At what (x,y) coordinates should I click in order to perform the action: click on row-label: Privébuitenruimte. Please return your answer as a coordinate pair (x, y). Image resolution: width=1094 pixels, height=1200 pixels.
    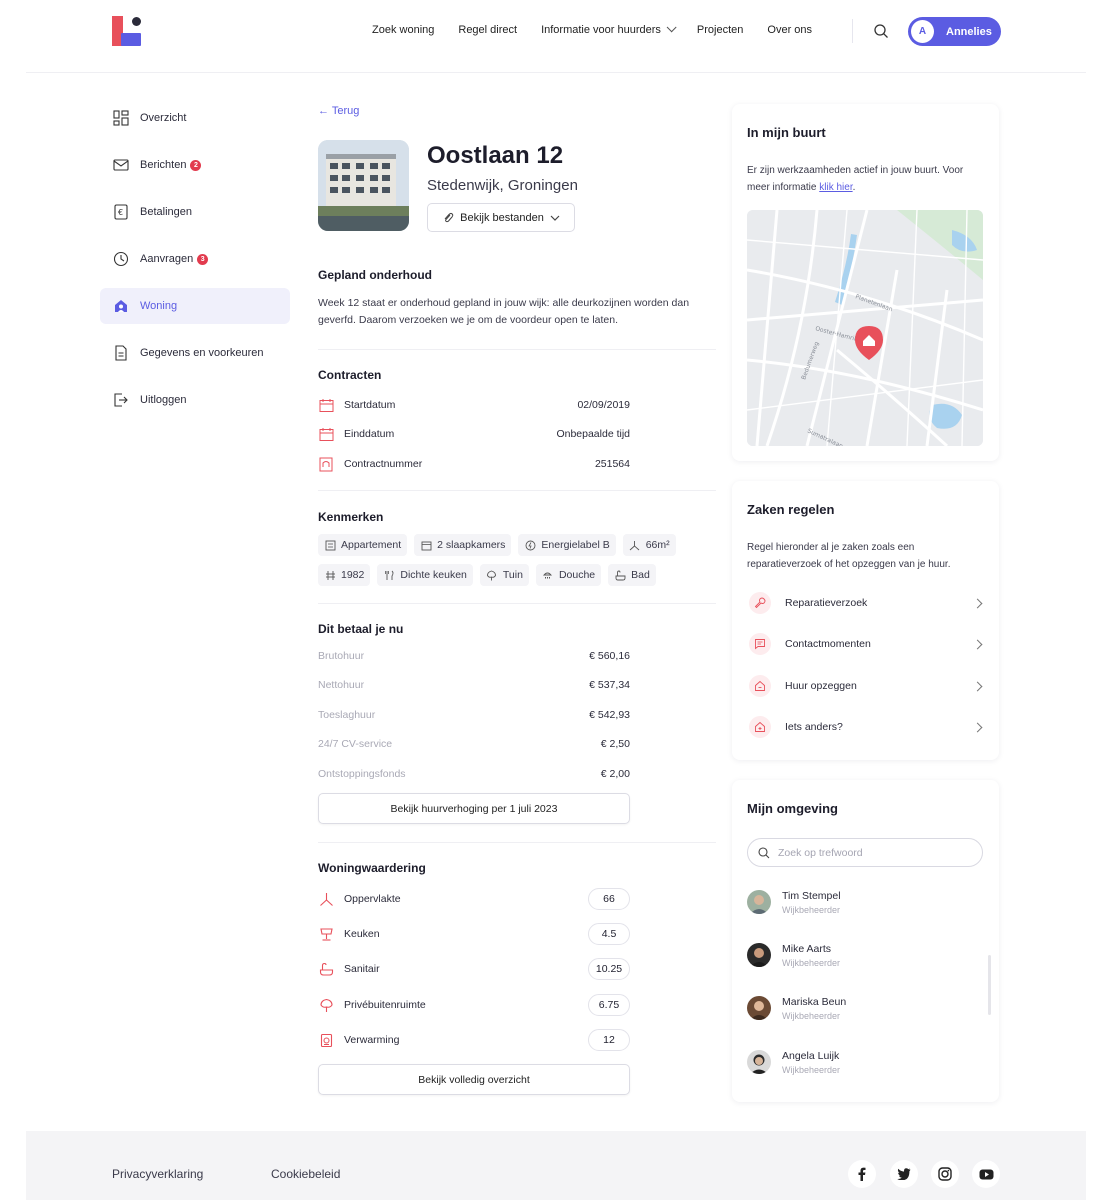
    Looking at the image, I should click on (385, 1005).